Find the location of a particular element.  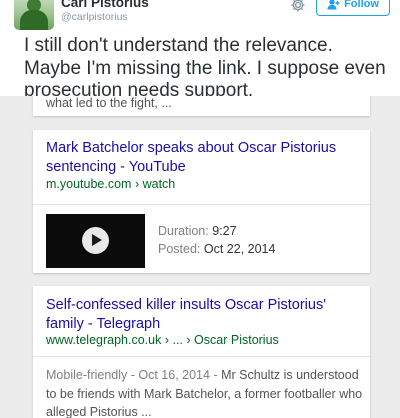

follow-button: Follow is located at coordinates (353, 8).